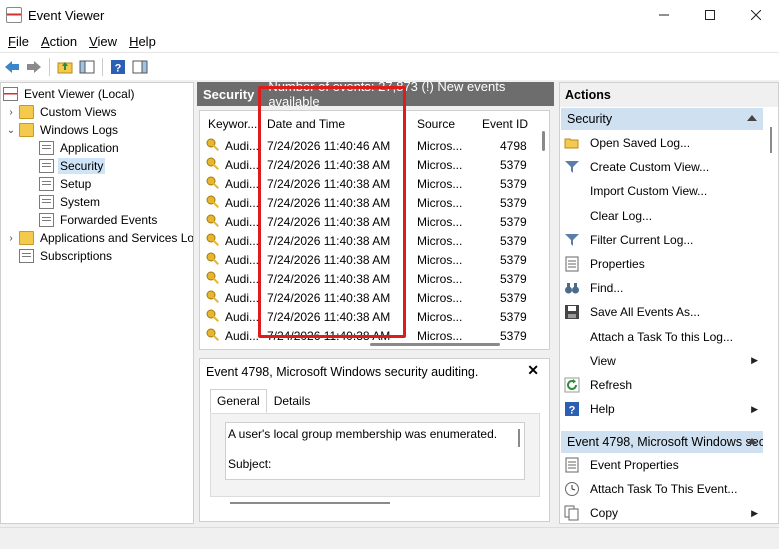  What do you see at coordinates (603, 360) in the screenshot?
I see `action-label: View` at bounding box center [603, 360].